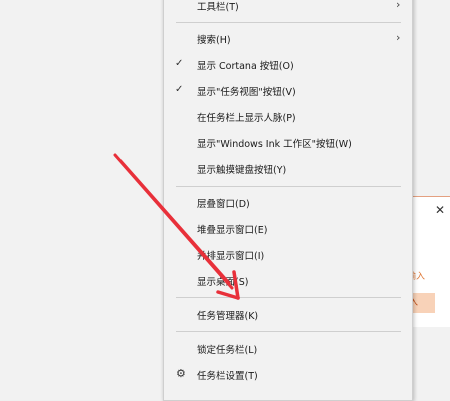 This screenshot has width=450, height=401. Describe the element at coordinates (245, 66) in the screenshot. I see `menu-item-label: 显示 Cortana 按钮(O)` at that location.